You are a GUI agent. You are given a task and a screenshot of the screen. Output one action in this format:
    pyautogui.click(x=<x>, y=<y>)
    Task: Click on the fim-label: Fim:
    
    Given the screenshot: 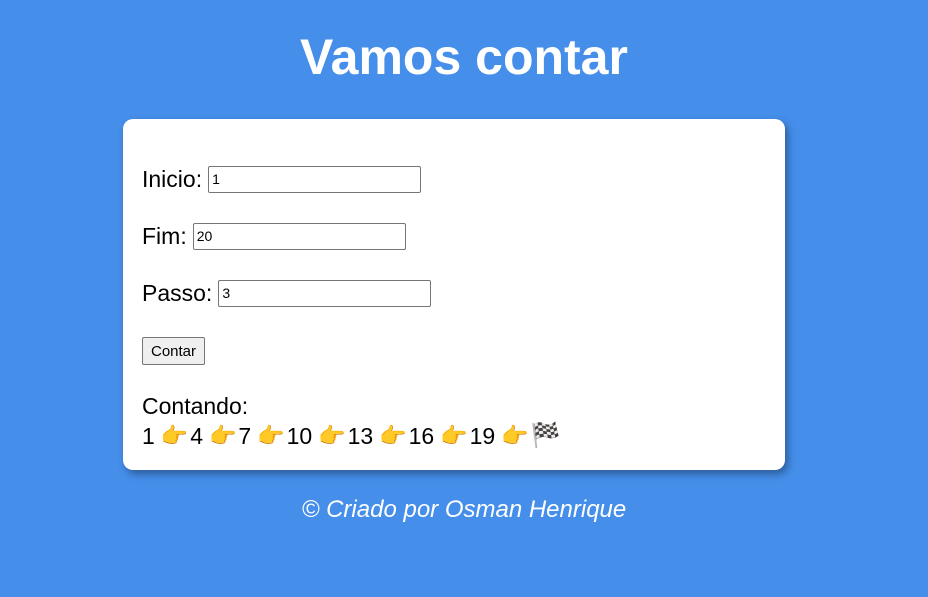 What is the action you would take?
    pyautogui.click(x=164, y=236)
    